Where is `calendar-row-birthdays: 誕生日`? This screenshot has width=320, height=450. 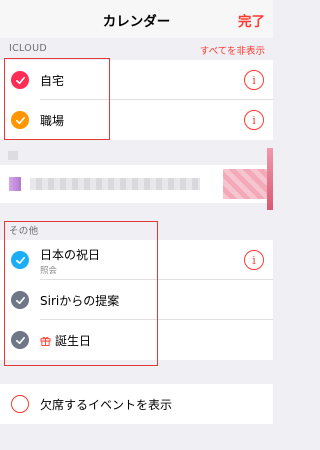
calendar-row-birthdays: 誕生日 is located at coordinates (136, 340).